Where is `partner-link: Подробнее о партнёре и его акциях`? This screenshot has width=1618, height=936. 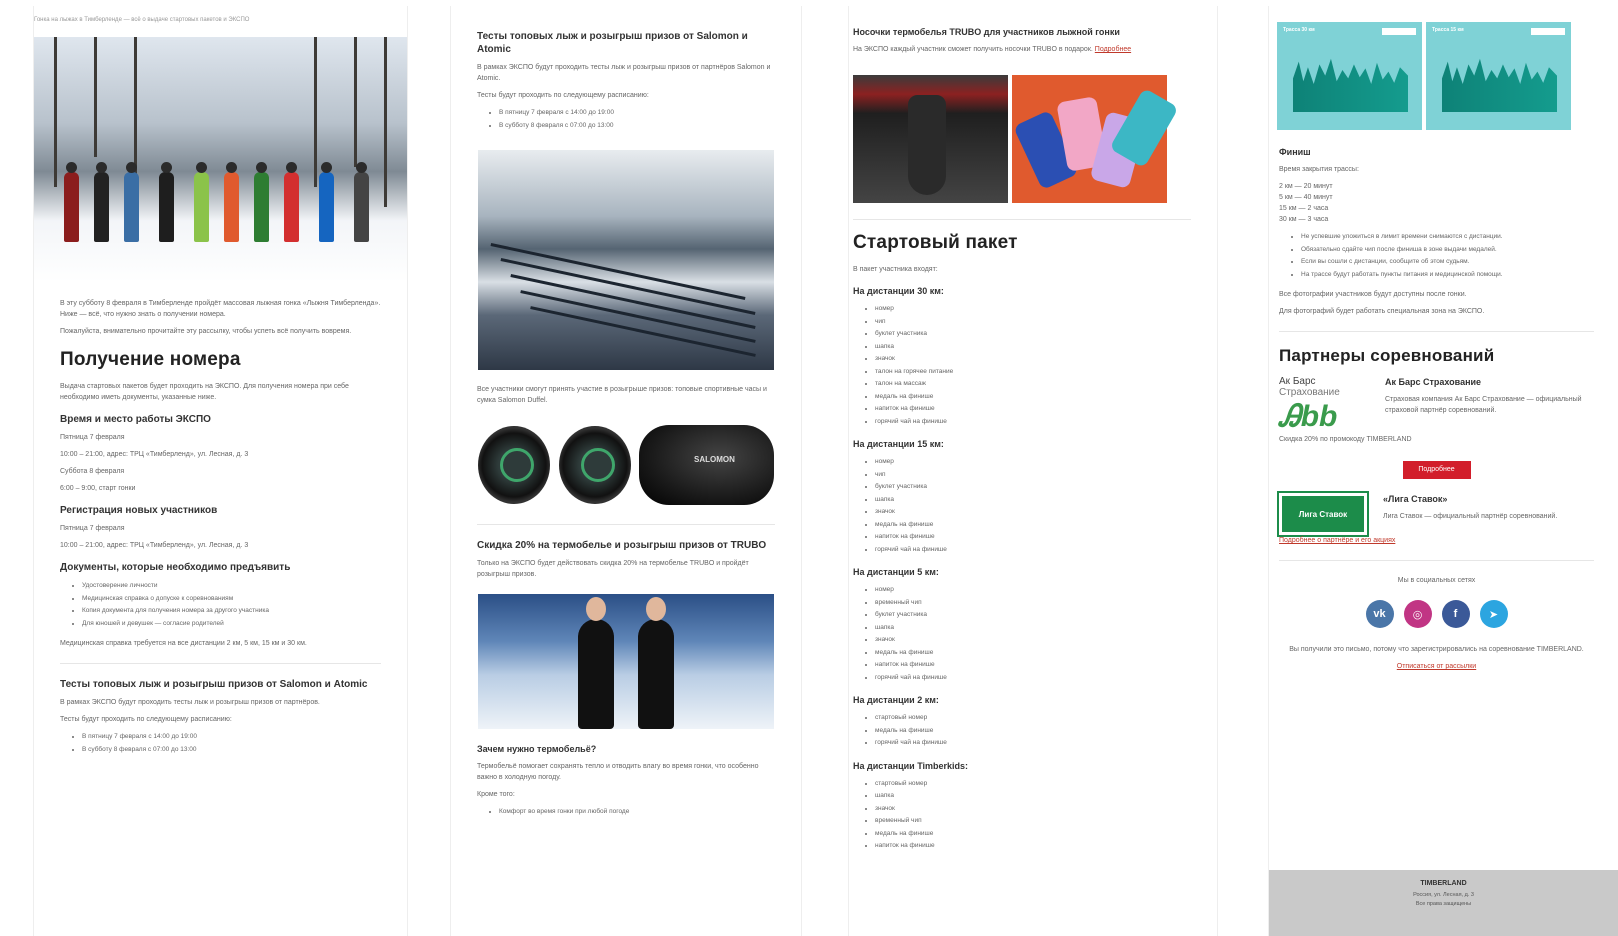 partner-link: Подробнее о партнёре и его акциях is located at coordinates (1436, 540).